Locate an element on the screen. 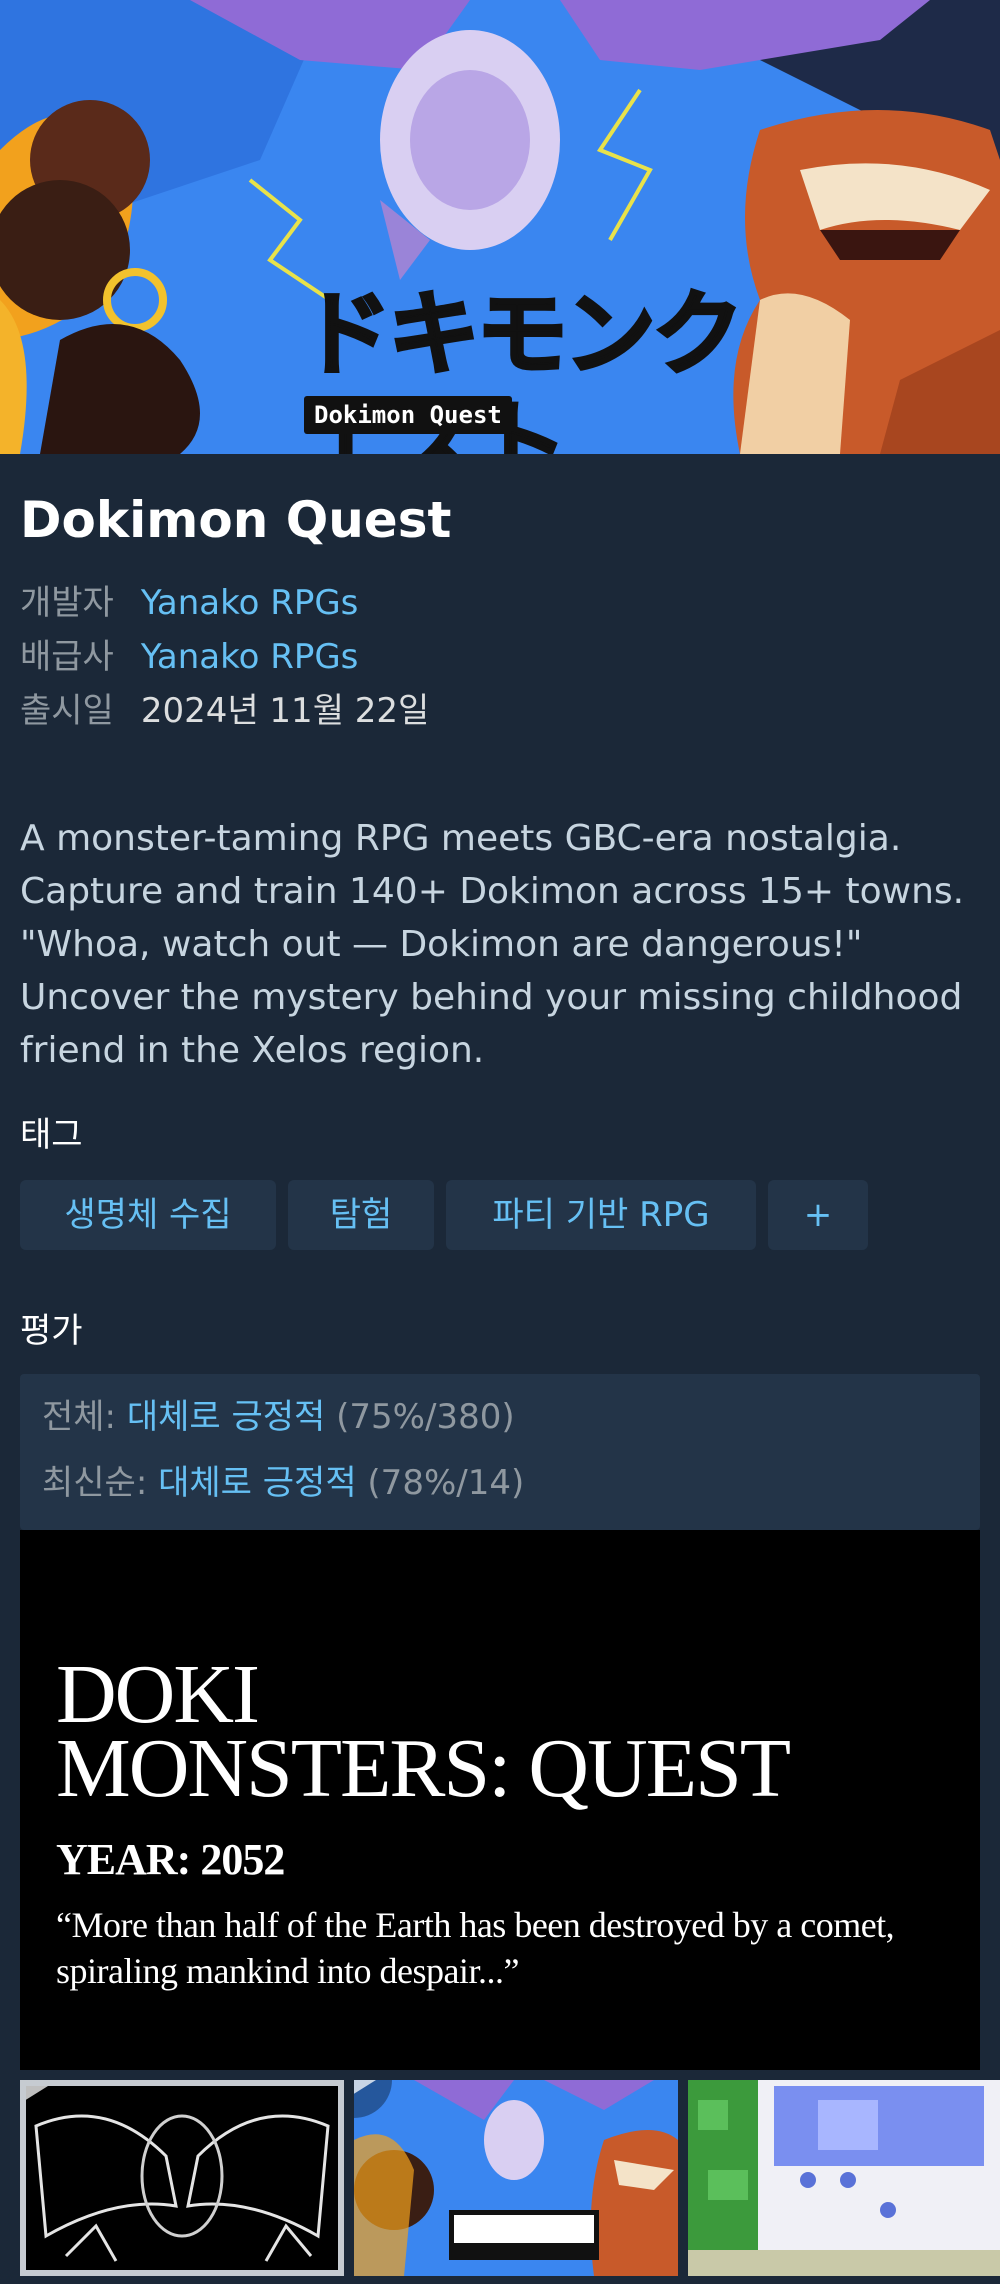  thumbnail-2-art is located at coordinates (516, 2178).